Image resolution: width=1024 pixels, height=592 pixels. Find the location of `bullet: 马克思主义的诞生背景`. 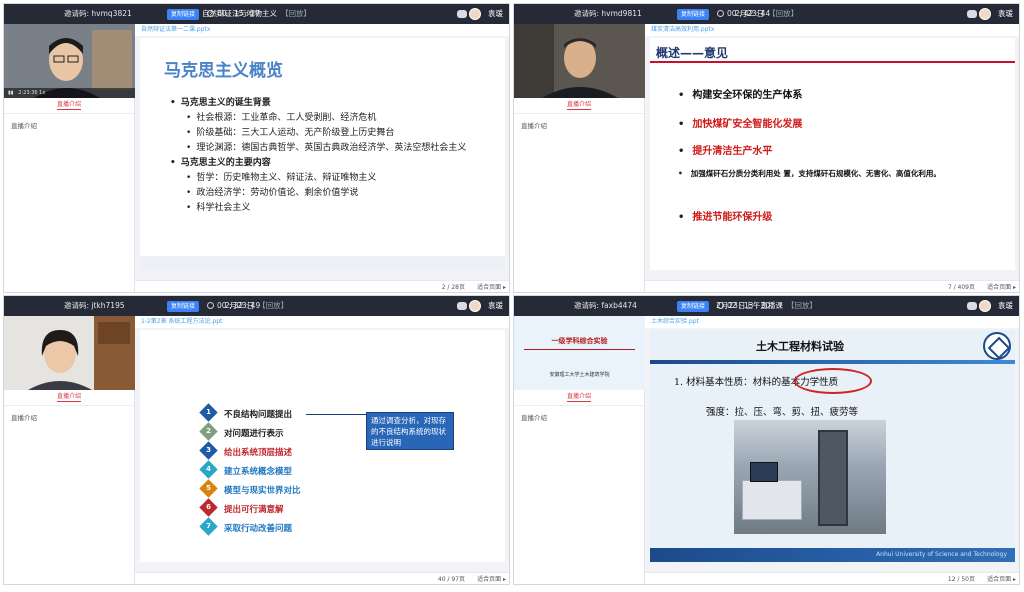

bullet: 马克思主义的诞生背景 is located at coordinates (329, 103).